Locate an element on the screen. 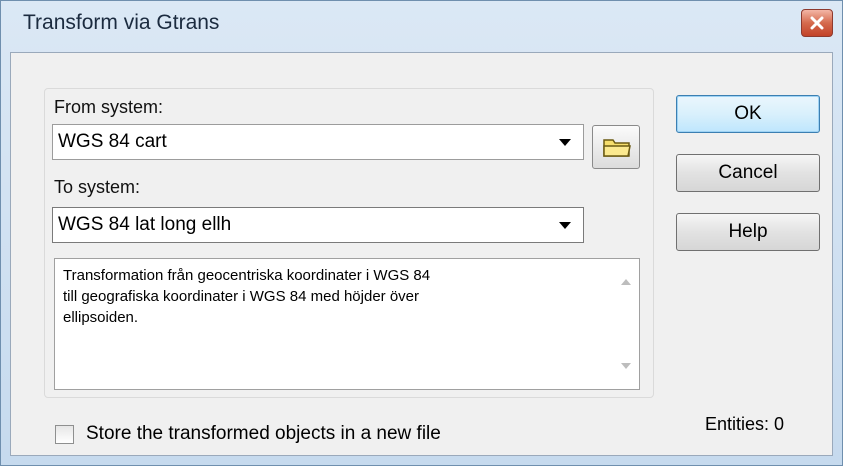 Image resolution: width=843 pixels, height=466 pixels. store-new-file-checkbox is located at coordinates (64, 434).